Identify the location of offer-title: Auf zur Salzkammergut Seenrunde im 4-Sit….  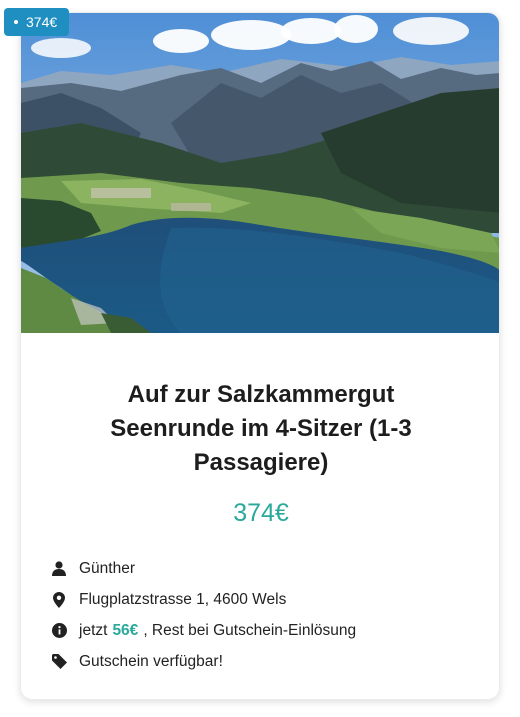
(260, 429).